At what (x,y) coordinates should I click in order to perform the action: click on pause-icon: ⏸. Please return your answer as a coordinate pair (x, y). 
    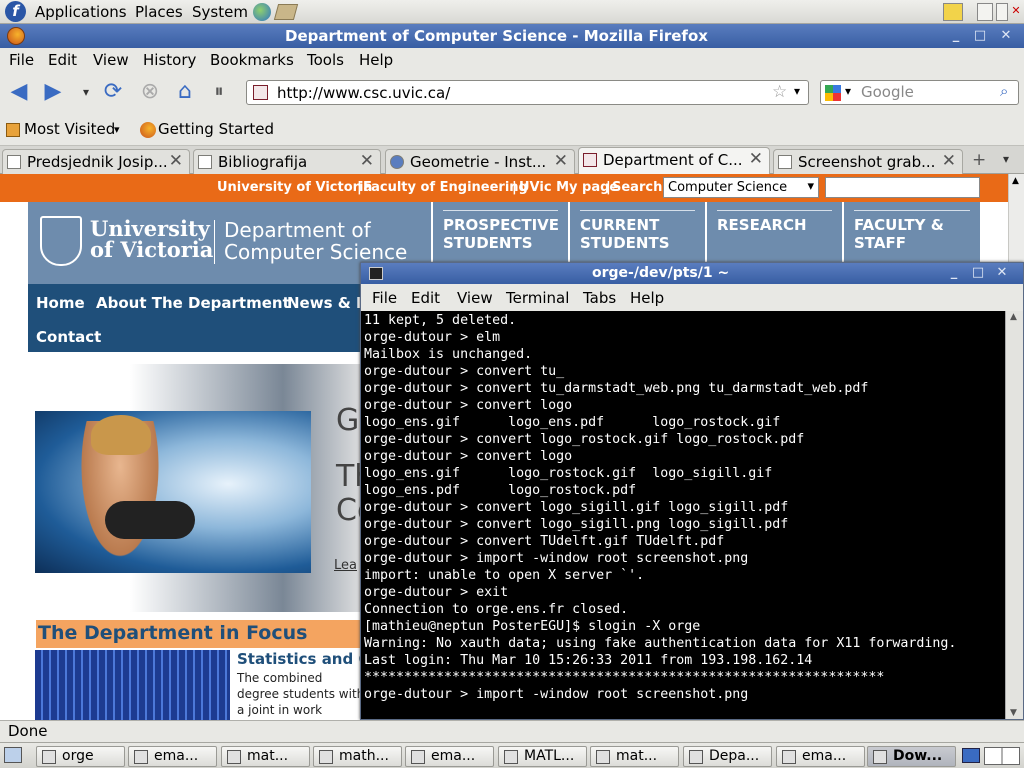
    Looking at the image, I should click on (219, 92).